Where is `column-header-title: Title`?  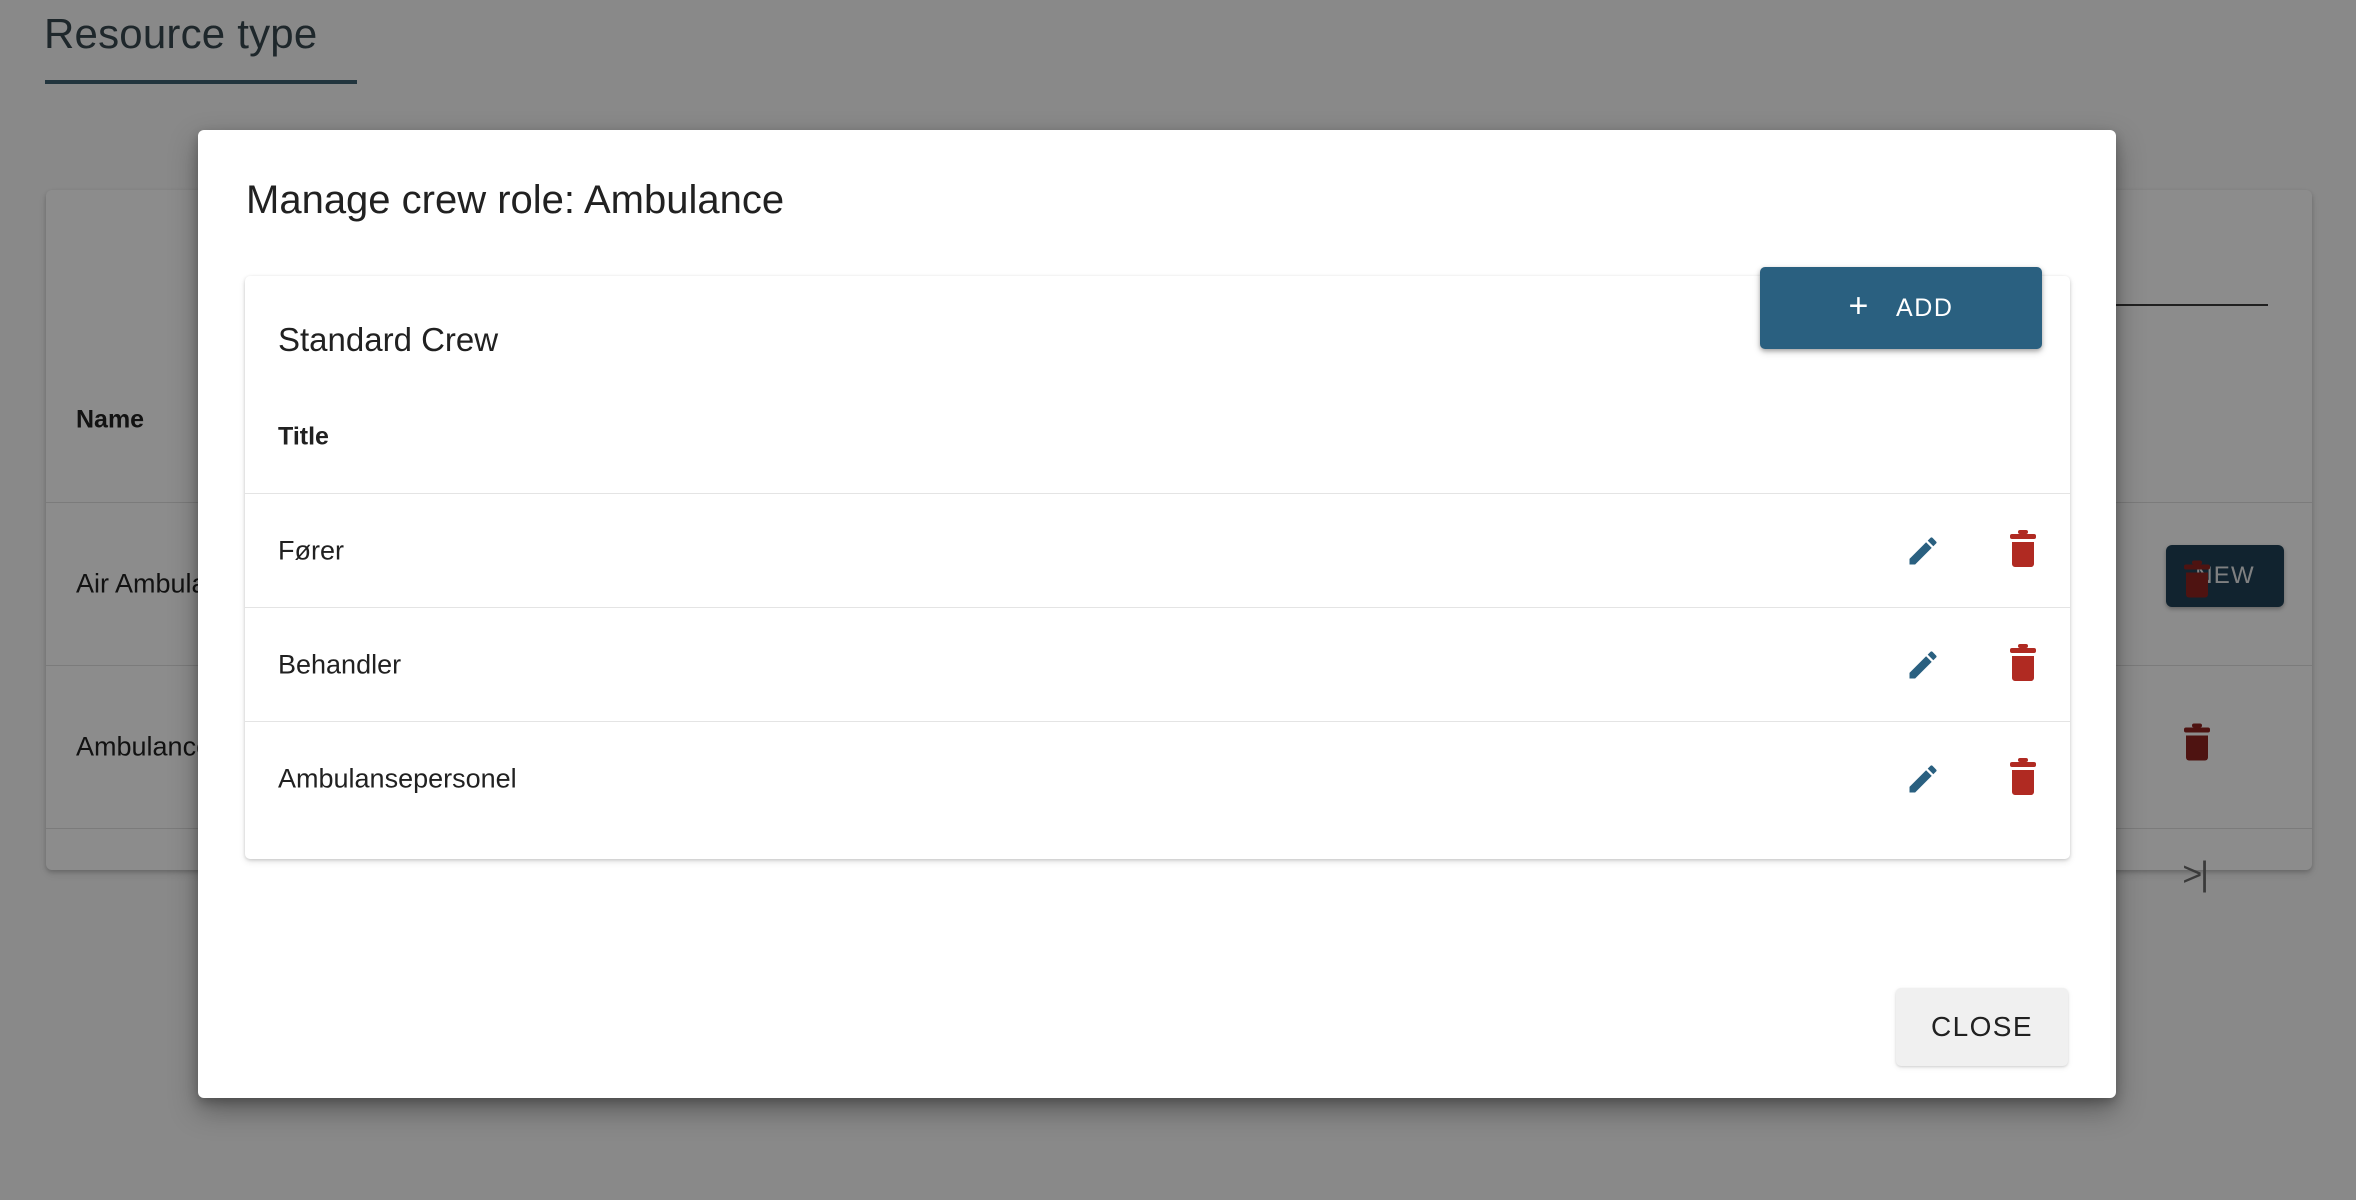
column-header-title: Title is located at coordinates (303, 436).